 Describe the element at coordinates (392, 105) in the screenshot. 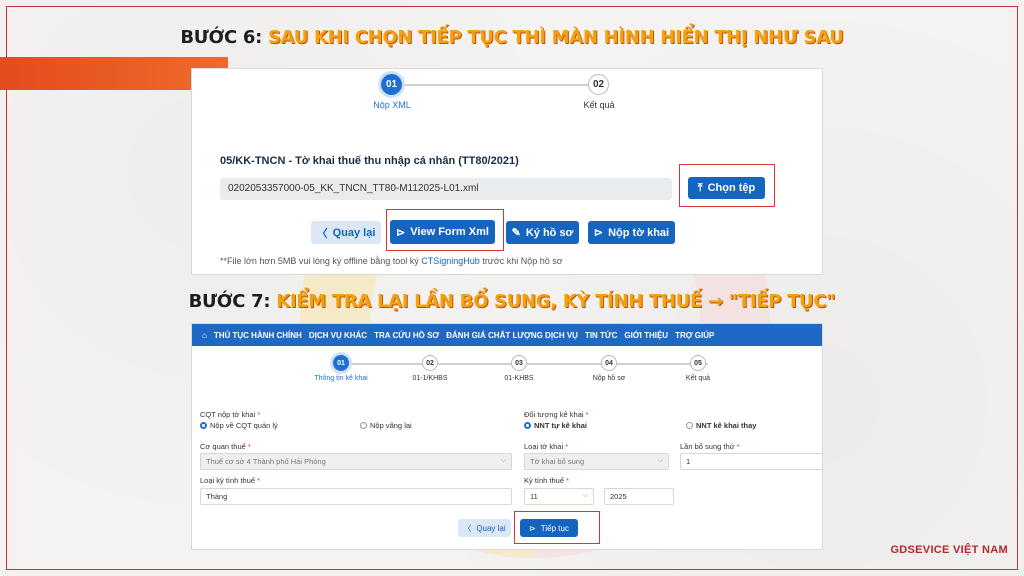

I see `step-1-label: Nộp XML` at that location.